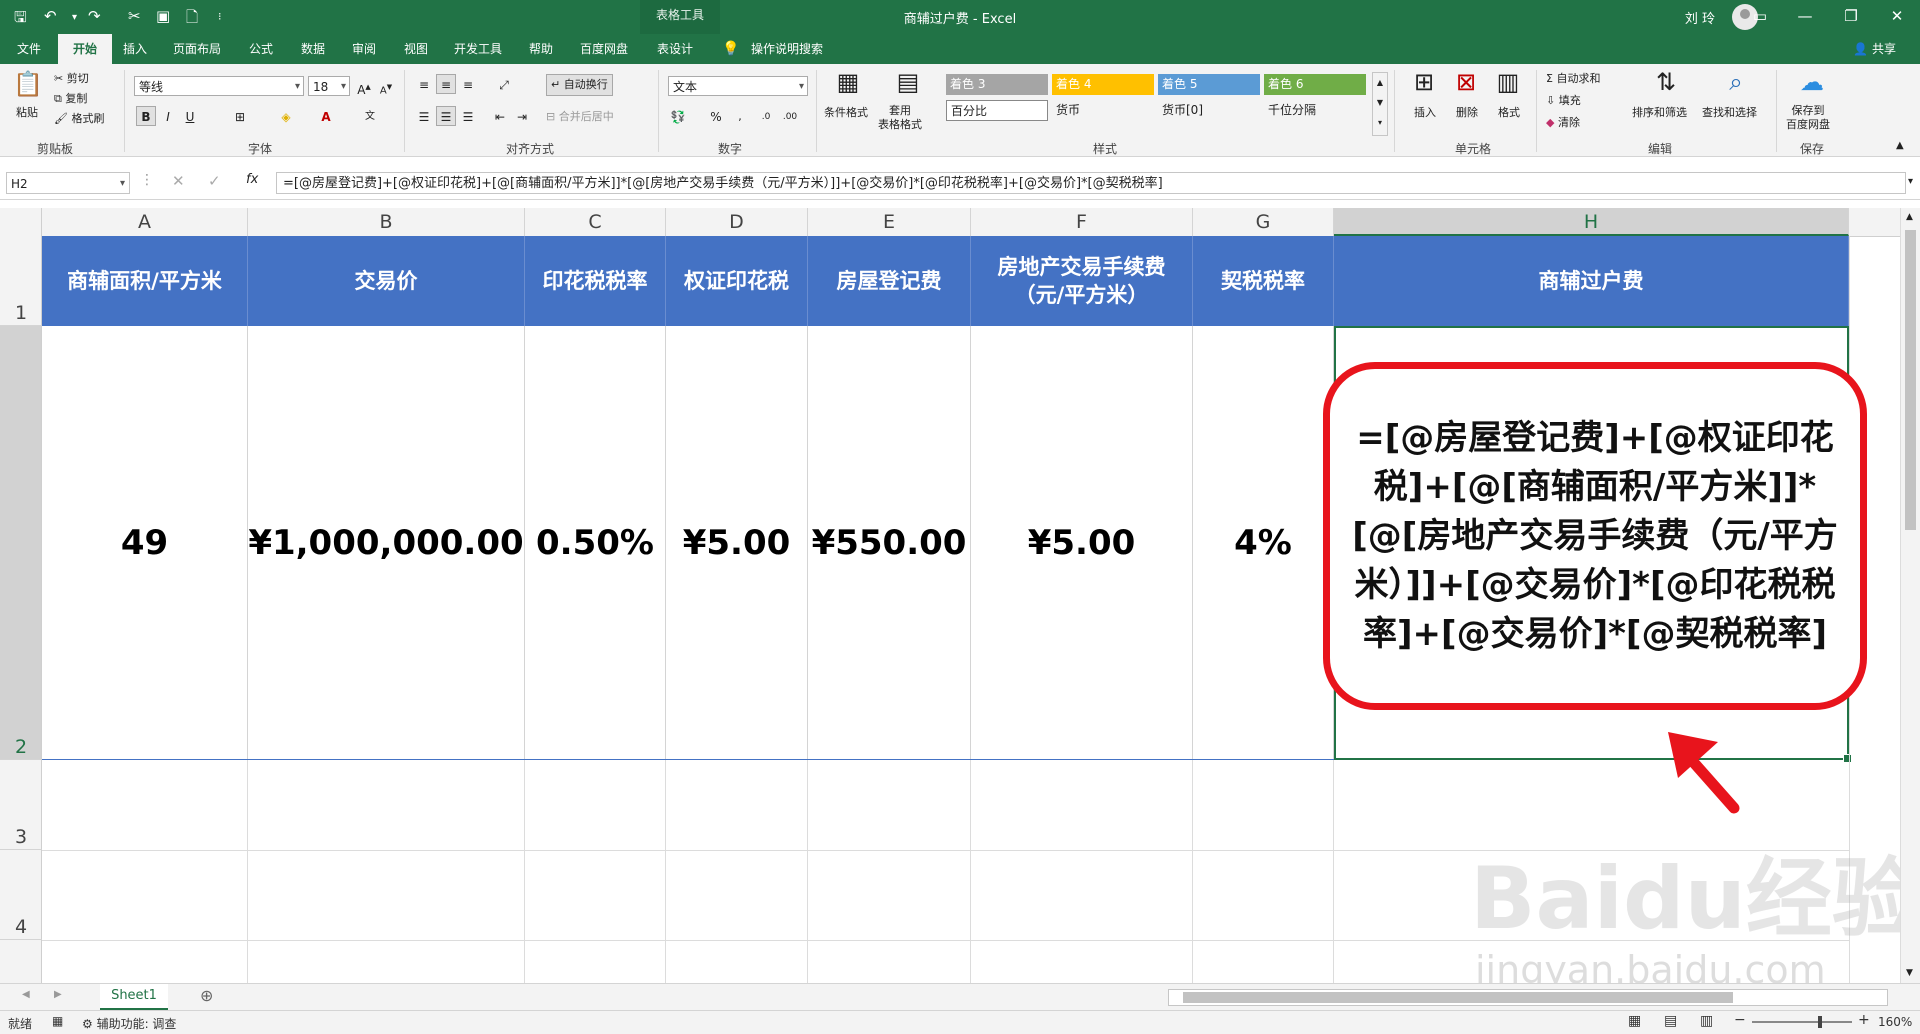 Image resolution: width=1920 pixels, height=1034 pixels. What do you see at coordinates (678, 116) in the screenshot?
I see `currency-icon: 💱` at bounding box center [678, 116].